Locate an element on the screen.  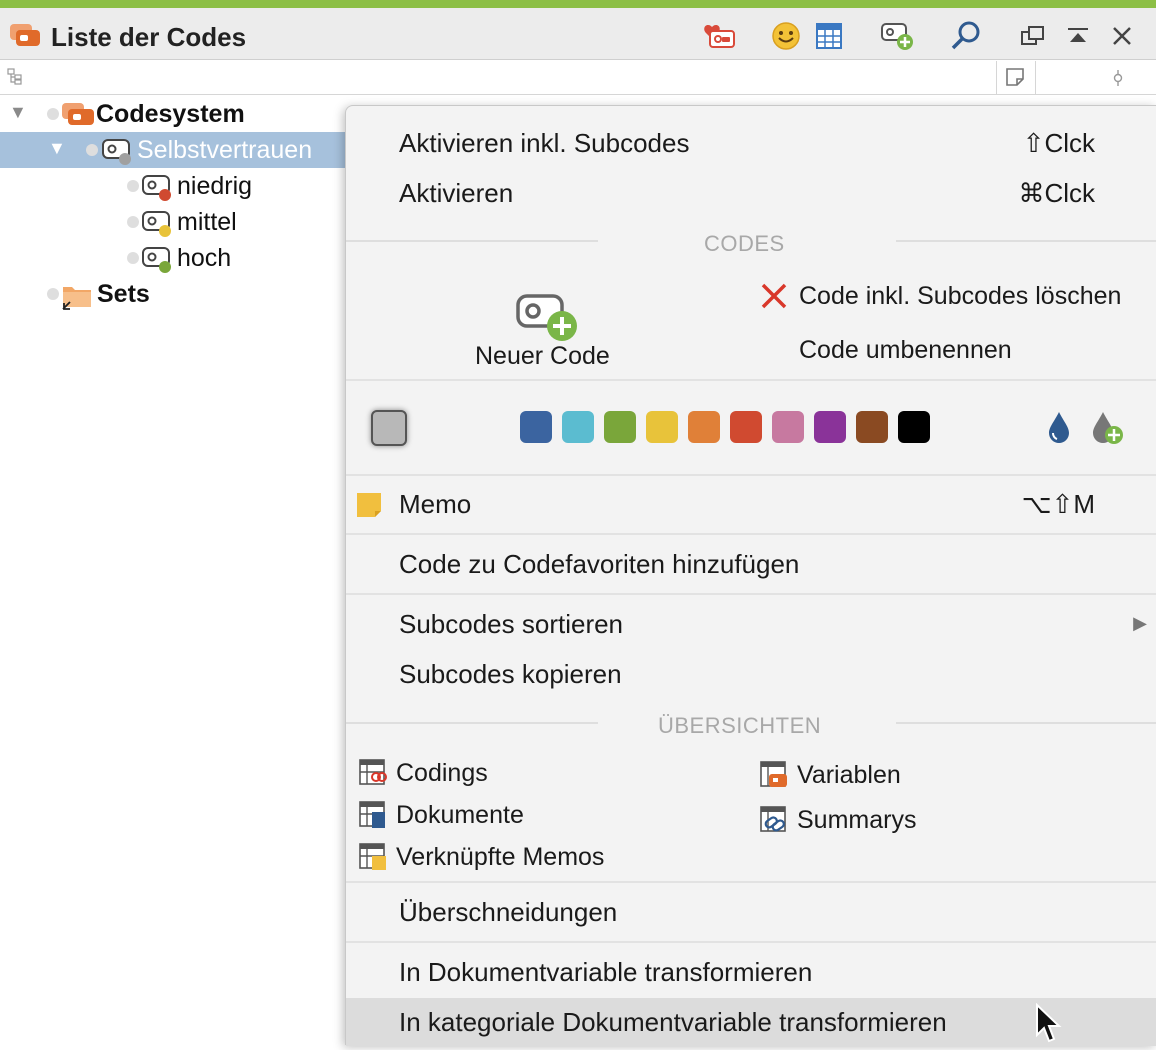
overview-linked-memos: Verknüpfte Memos is located at coordinates (481, 857).